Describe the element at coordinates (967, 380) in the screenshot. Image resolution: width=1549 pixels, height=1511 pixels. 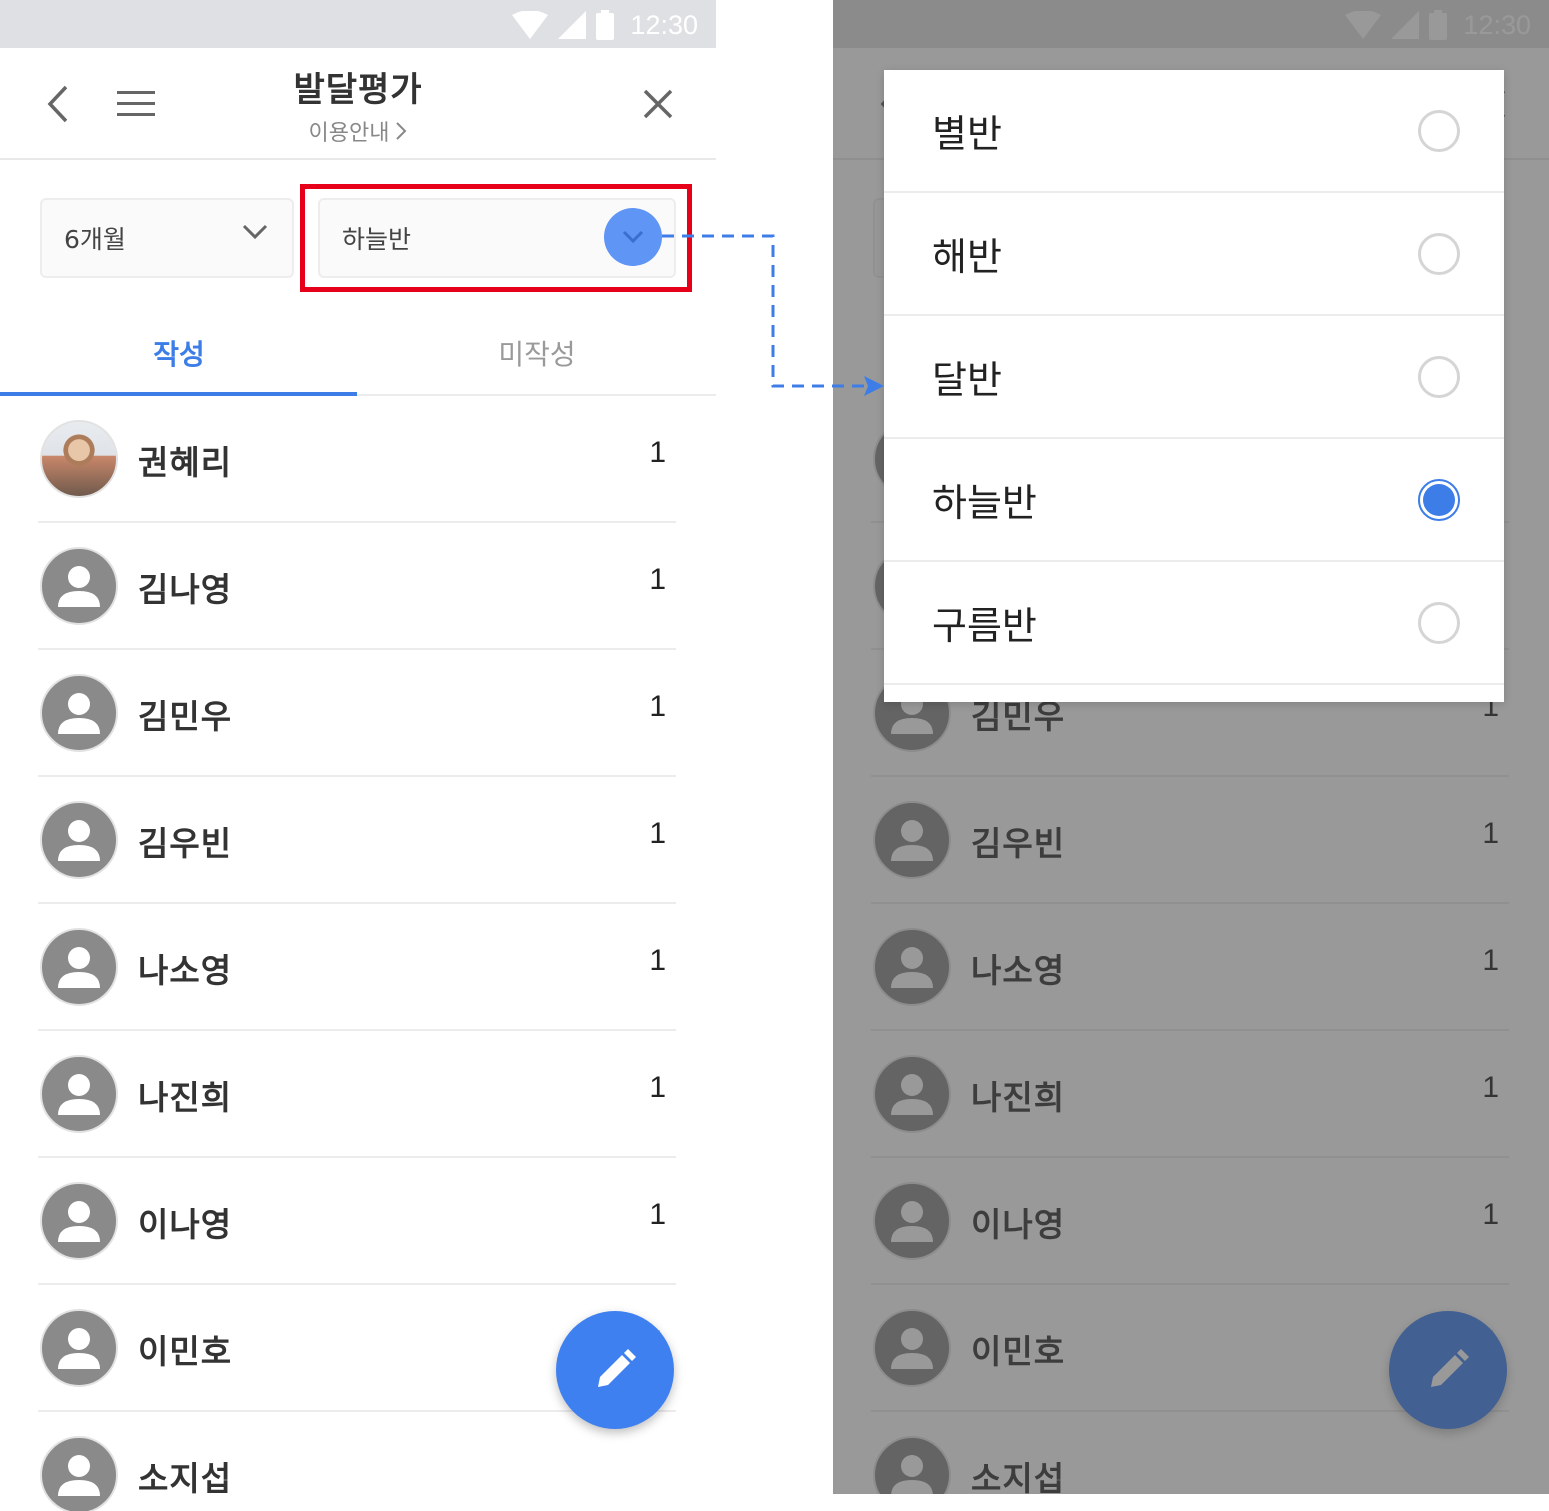
I see `class-option-label: 달반` at that location.